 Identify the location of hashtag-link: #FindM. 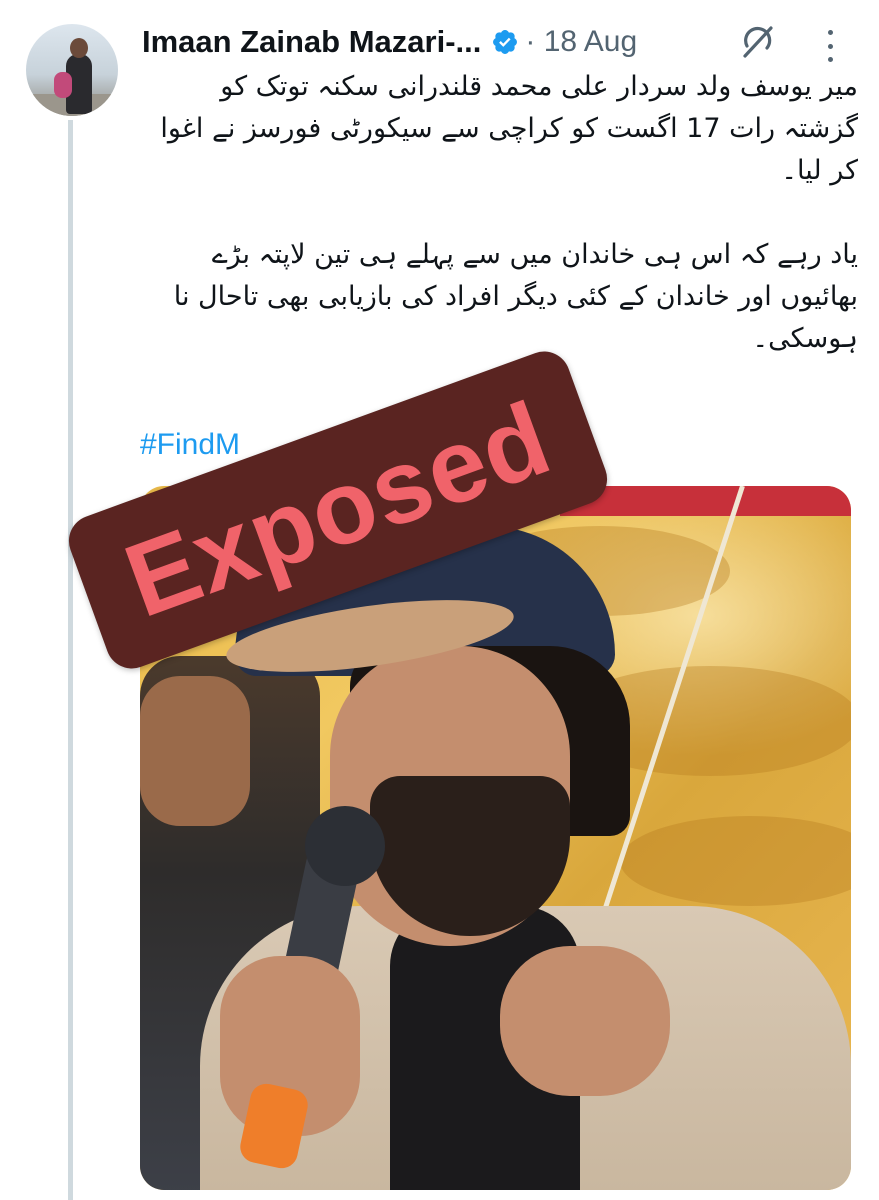
(190, 445).